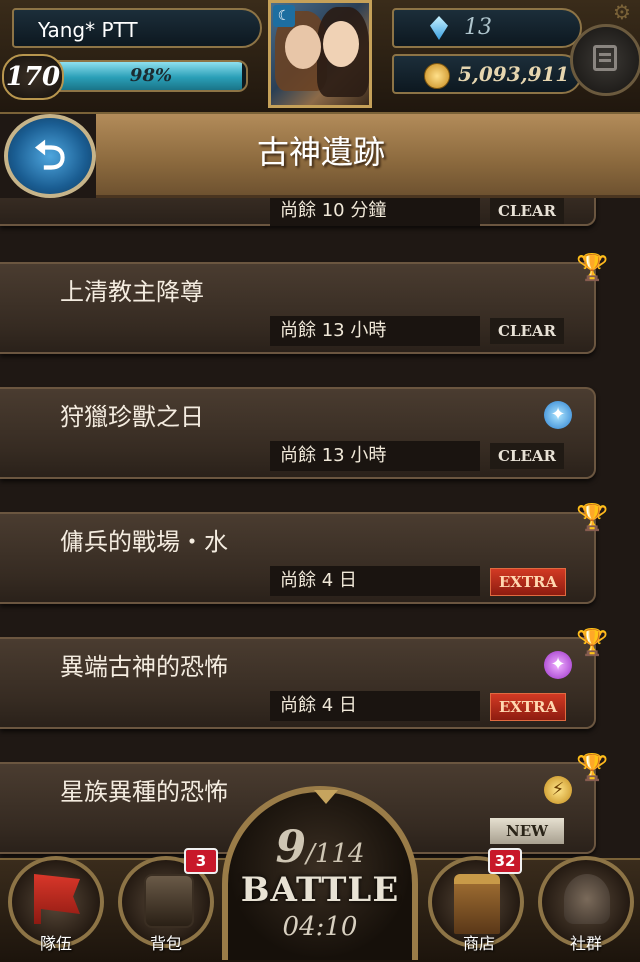  I want to click on list-item: 狩獵珍獸之日 尚餘 13 小時 CLEAR ✦, so click(298, 433).